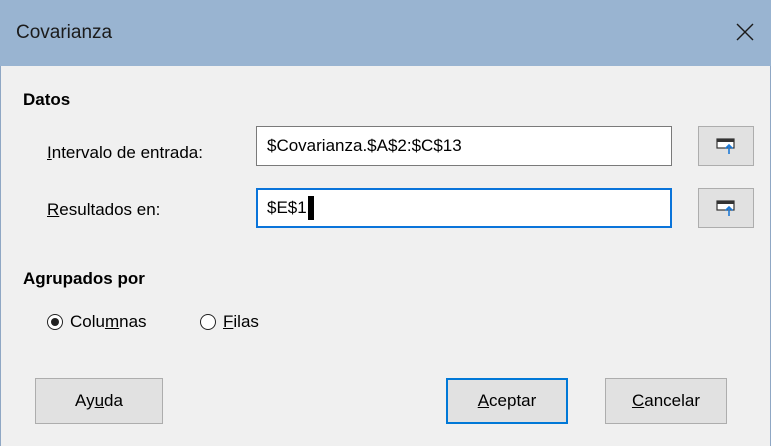  I want to click on radio-rows-label: Filas, so click(241, 321).